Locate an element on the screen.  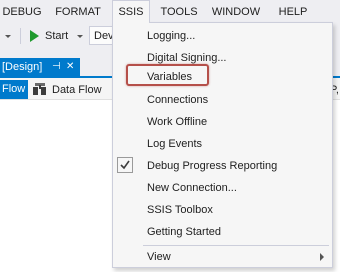
menu-item-debug-progress-reporting: Debug Progress Reporting is located at coordinates (222, 166).